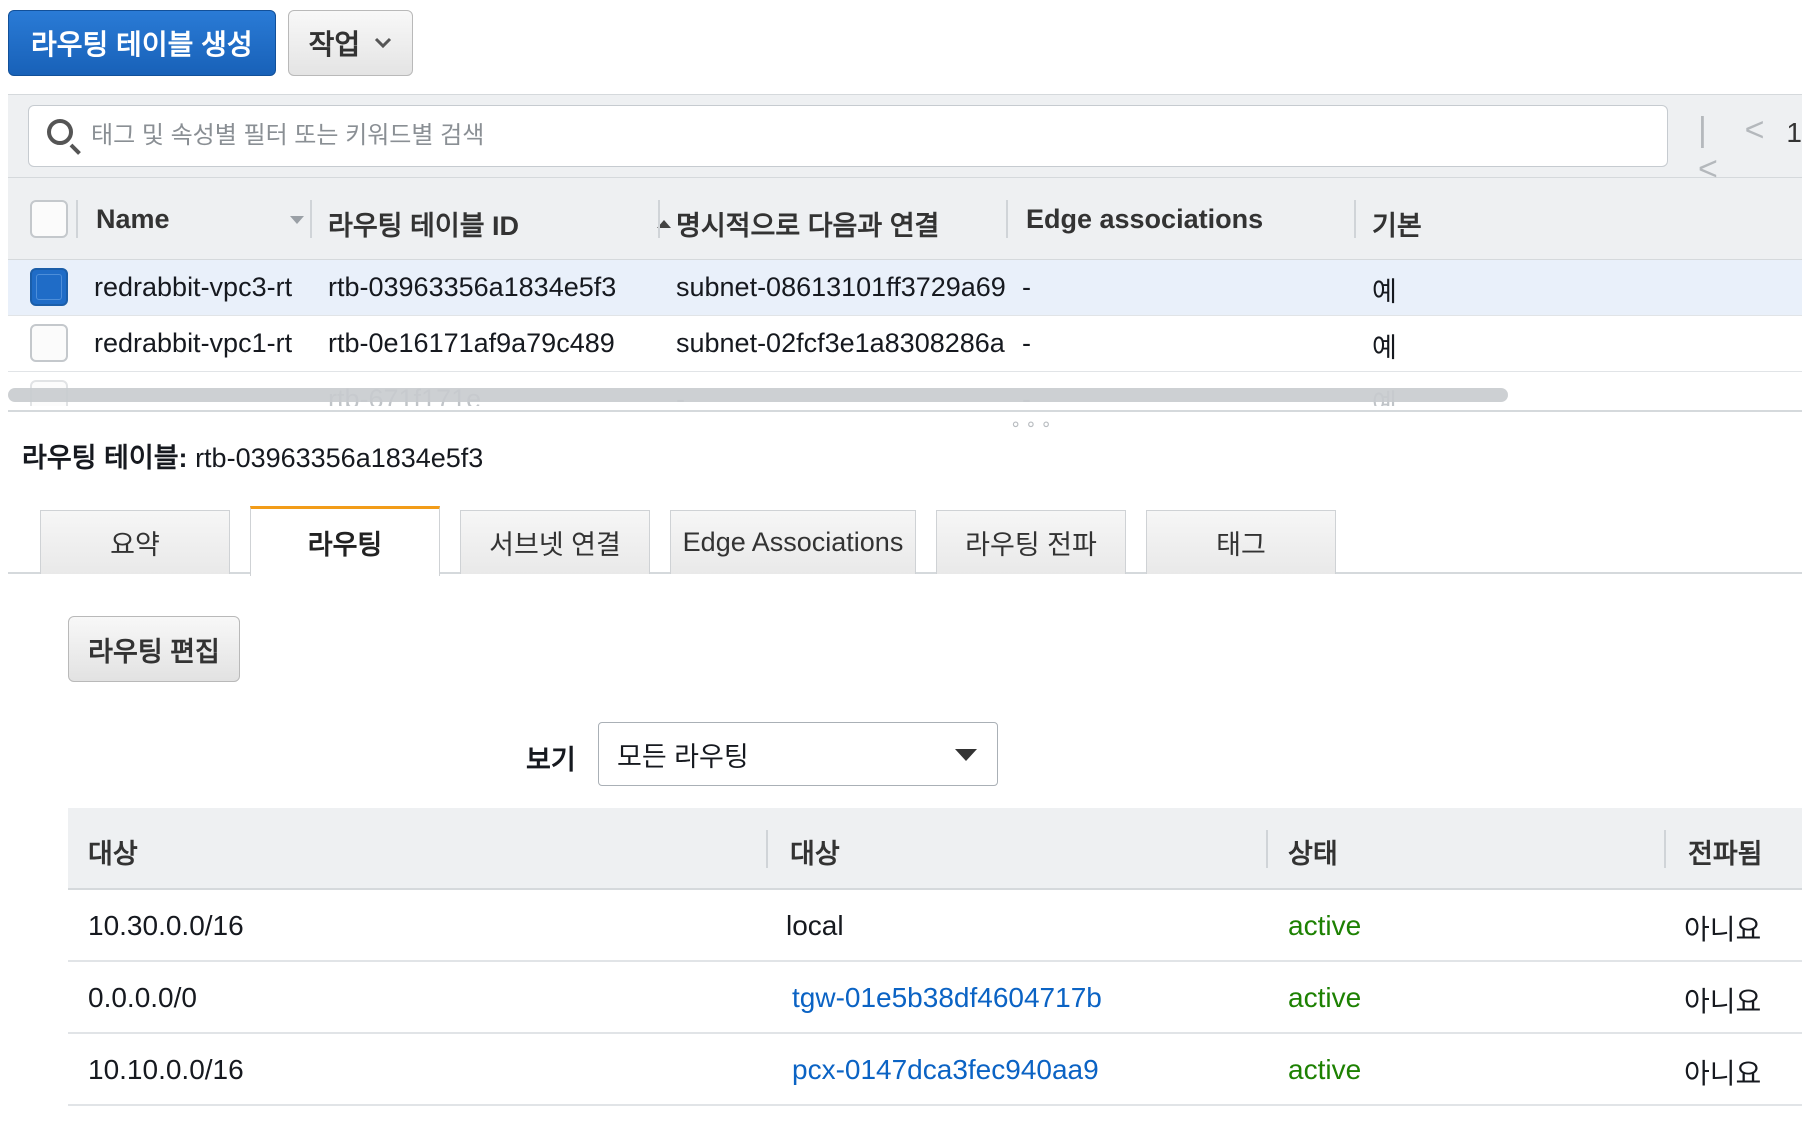 This screenshot has height=1134, width=1802. I want to click on actions-dropdown-button: 작업, so click(350, 43).